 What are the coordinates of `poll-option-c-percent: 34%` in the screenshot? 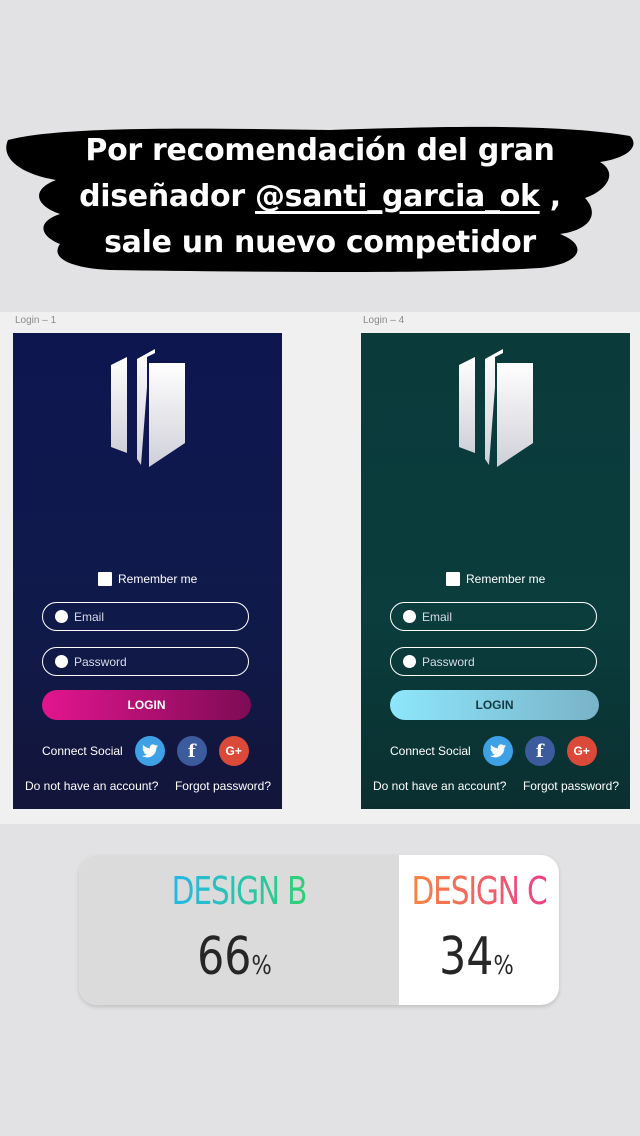 It's located at (476, 957).